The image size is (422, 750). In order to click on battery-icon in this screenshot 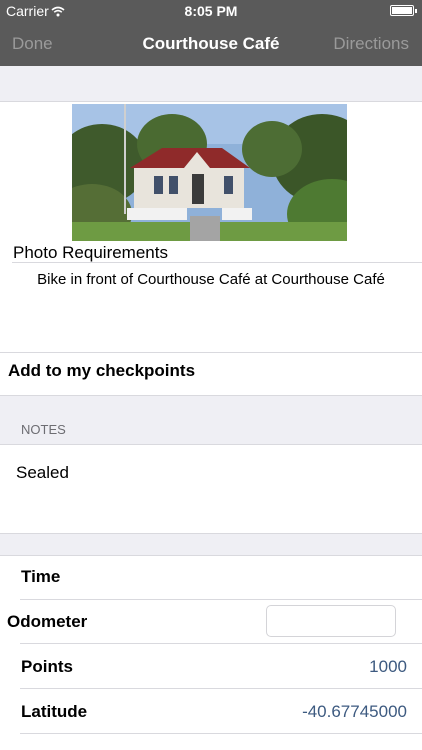, I will do `click(403, 10)`.